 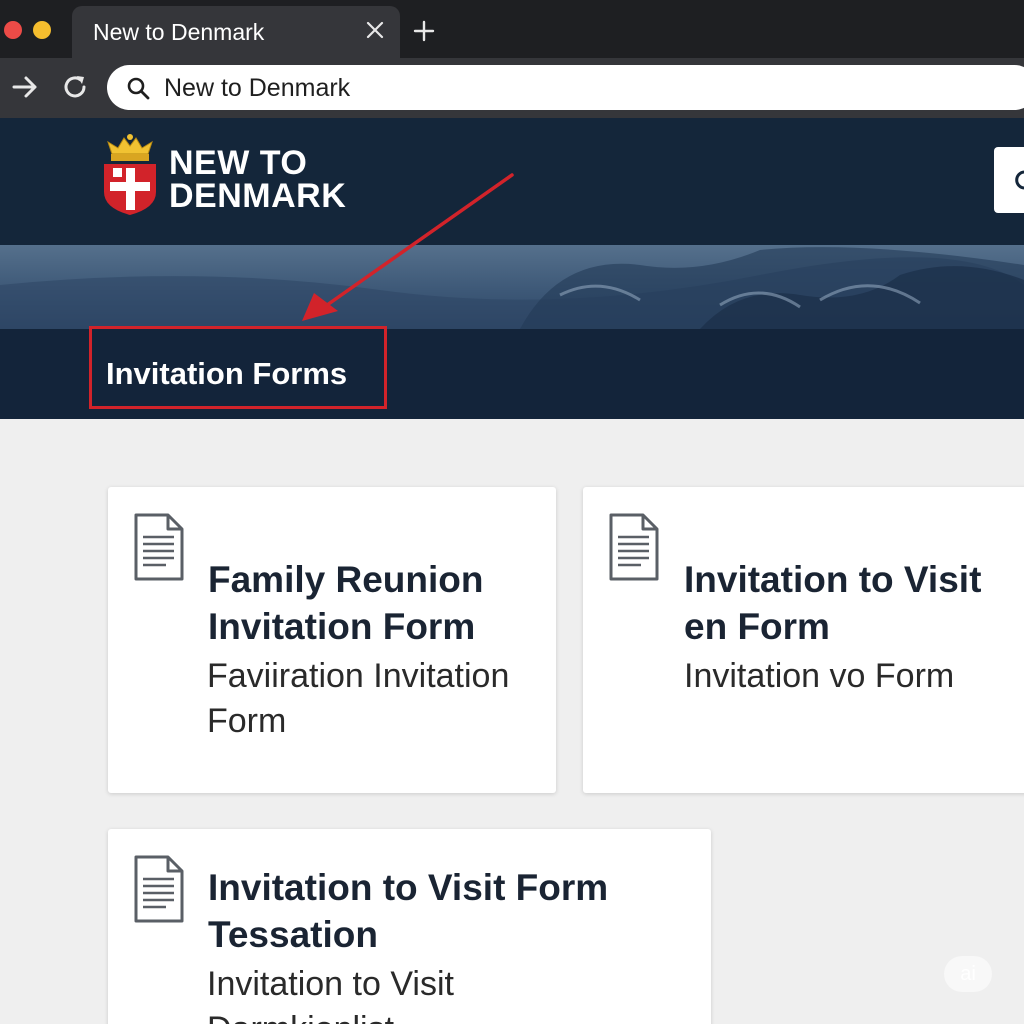 I want to click on crest-logo-icon, so click(x=130, y=175).